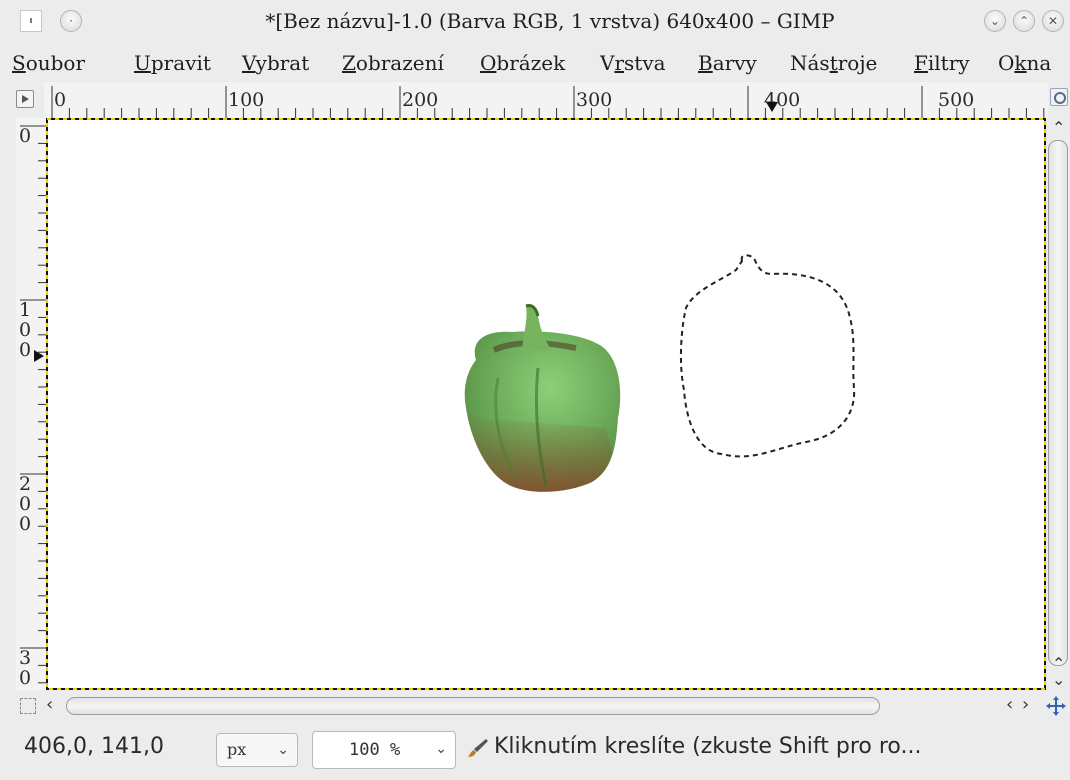 The image size is (1070, 780). I want to click on menu-zobrazeni: Zobrazení, so click(393, 63).